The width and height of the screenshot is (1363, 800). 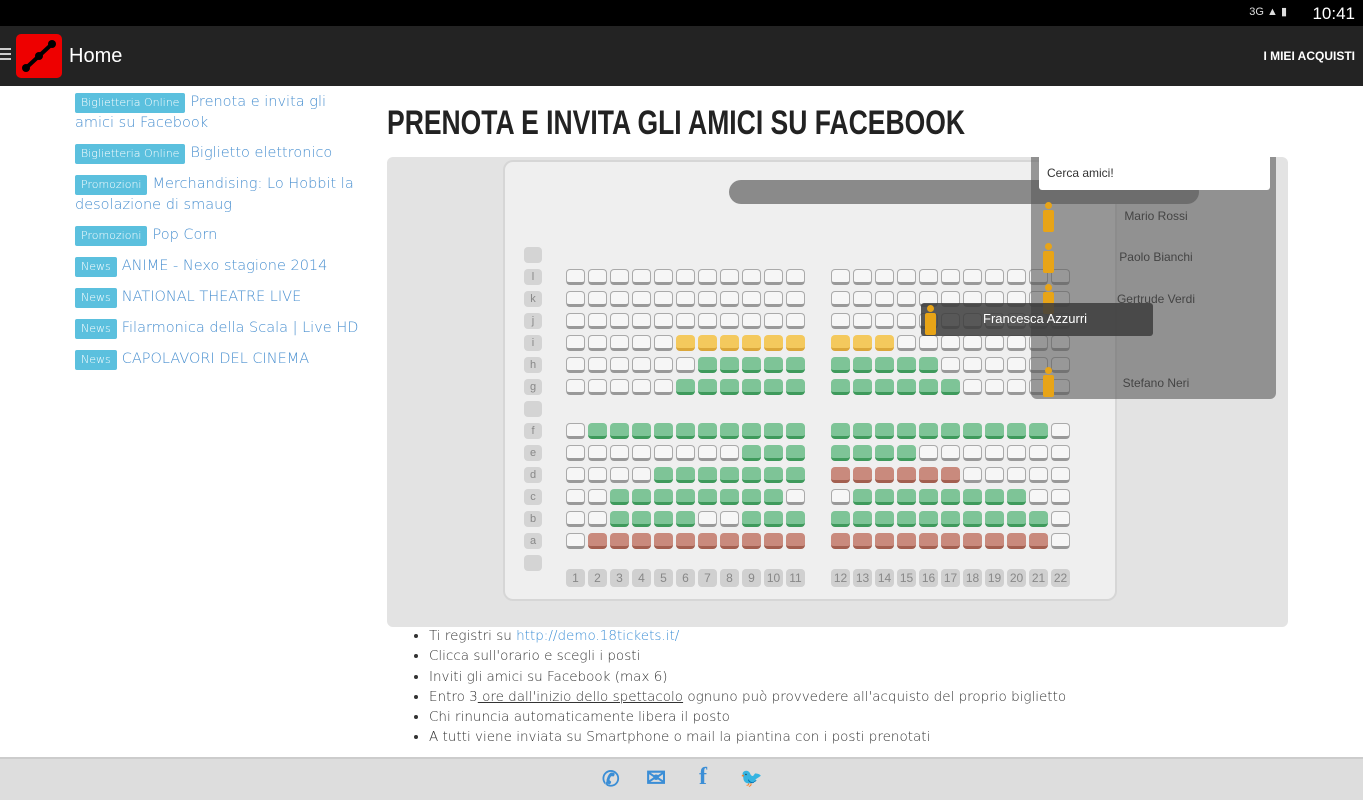 I want to click on sidebar-item-label: ANIME - Nexo stagione 2014, so click(x=225, y=266).